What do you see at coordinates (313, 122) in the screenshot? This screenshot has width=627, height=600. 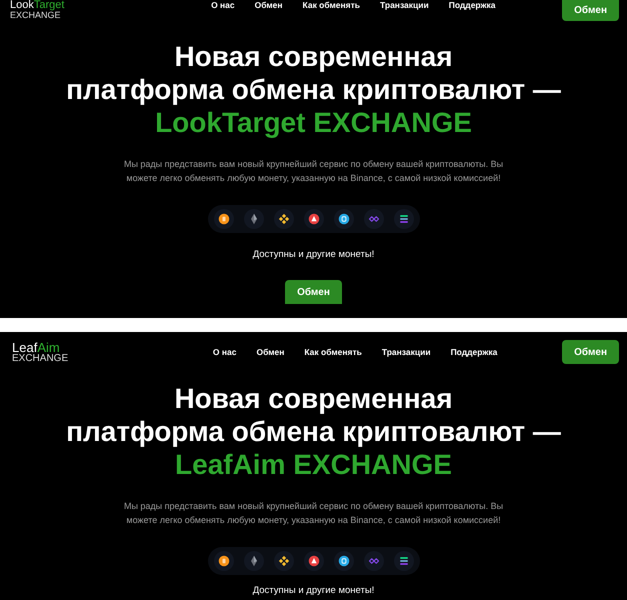 I see `headline-accent: LookTarget EXCHANGE` at bounding box center [313, 122].